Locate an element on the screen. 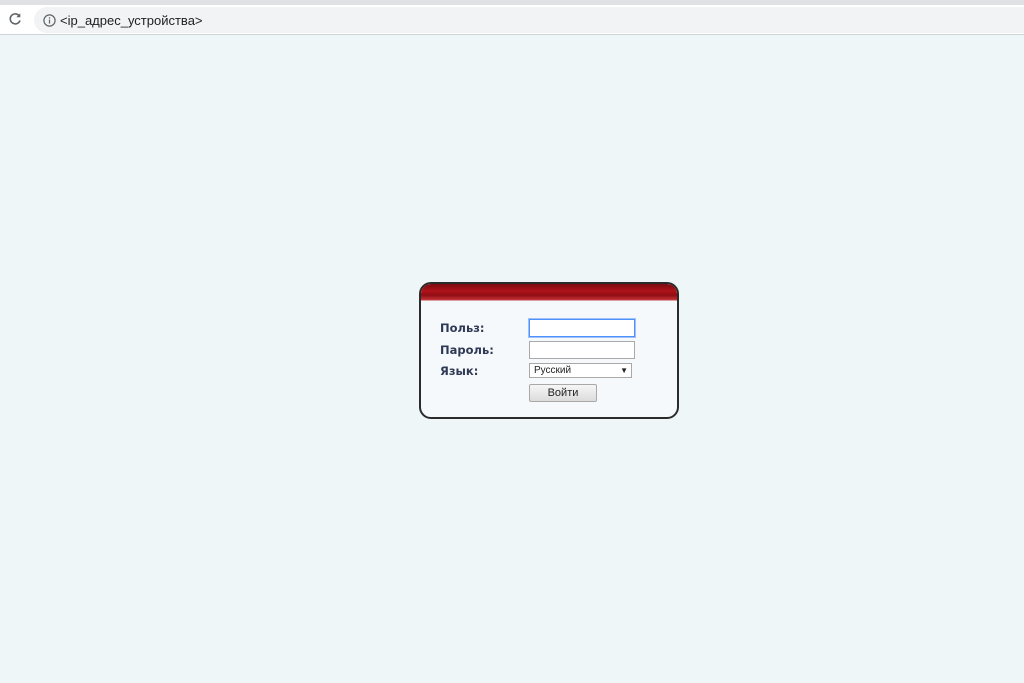  chevron-down-icon: ▼ is located at coordinates (624, 370).